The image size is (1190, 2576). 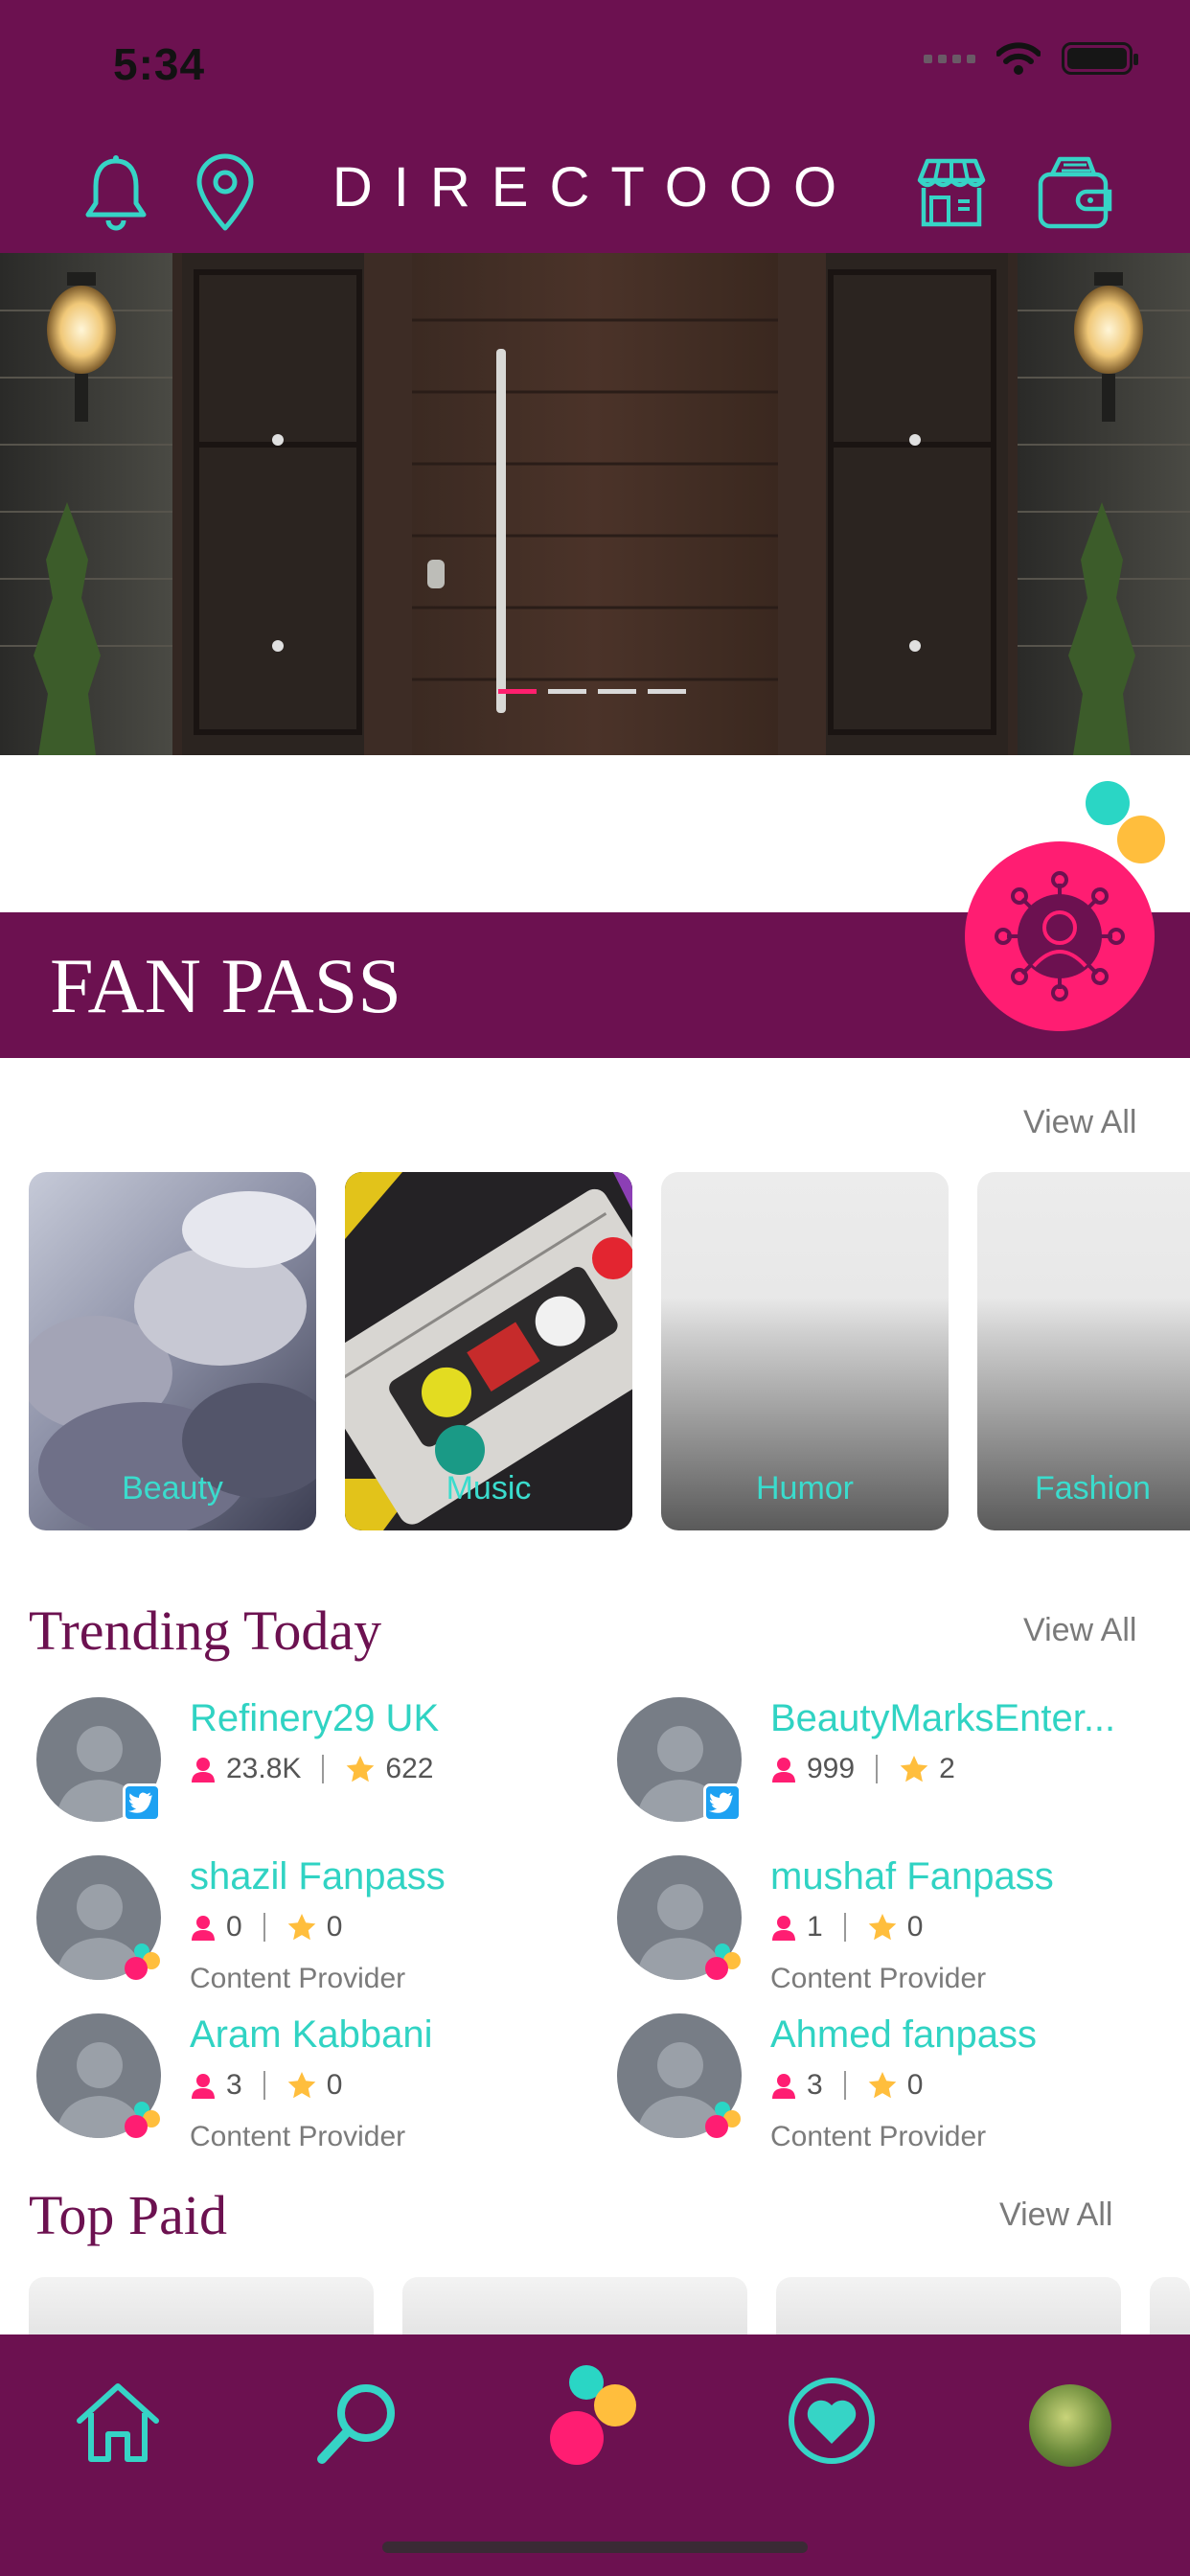 I want to click on trending-name: shazil Fanpass, so click(x=318, y=1876).